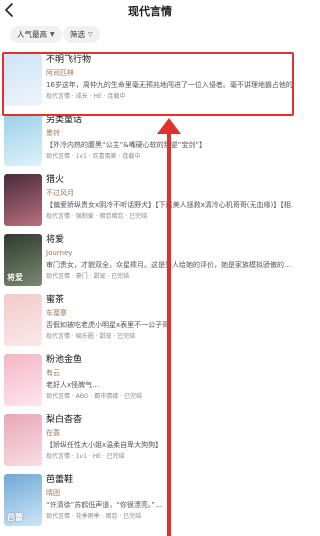  Describe the element at coordinates (56, 313) in the screenshot. I see `book-author: 车厘寨` at that location.